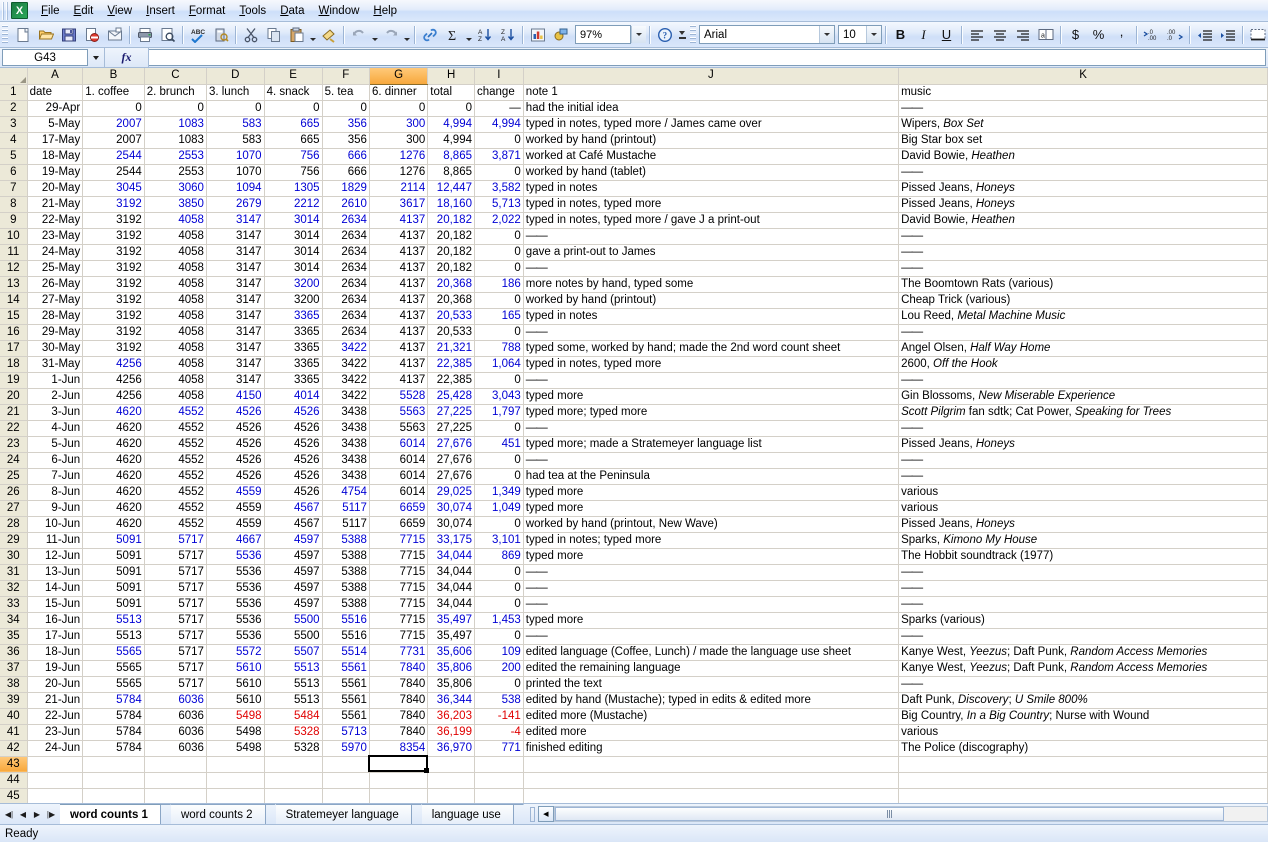  What do you see at coordinates (113, 380) in the screenshot?
I see `cell-B19: 4256` at bounding box center [113, 380].